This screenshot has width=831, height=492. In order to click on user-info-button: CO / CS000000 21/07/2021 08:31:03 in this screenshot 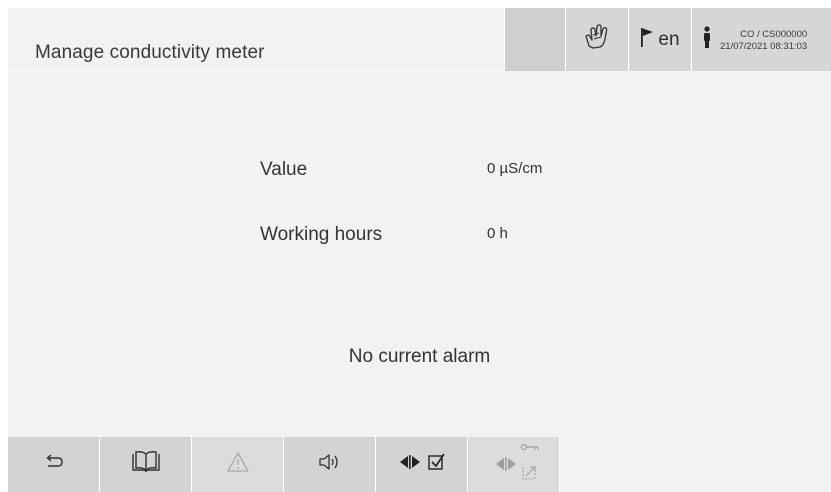, I will do `click(761, 39)`.